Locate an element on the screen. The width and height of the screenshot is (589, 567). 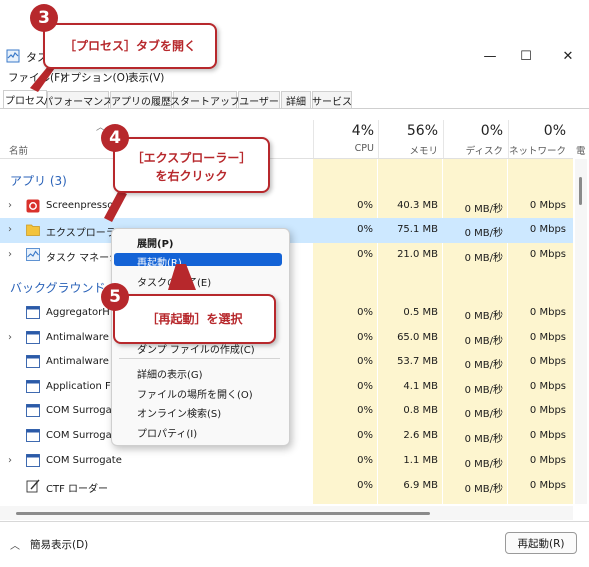
annotation-arrows is located at coordinates (113, 177).